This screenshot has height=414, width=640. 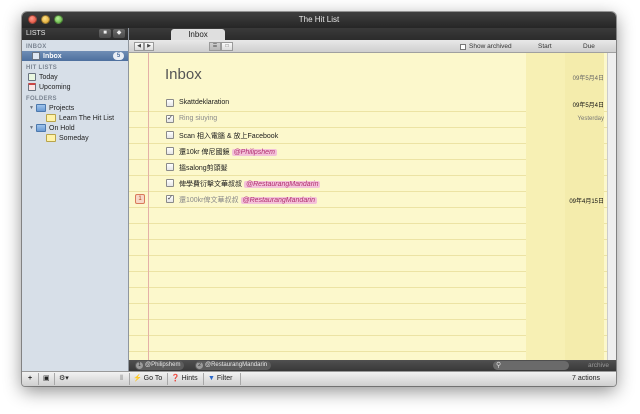 I want to click on task-title: Skattdeklaration, so click(x=204, y=102).